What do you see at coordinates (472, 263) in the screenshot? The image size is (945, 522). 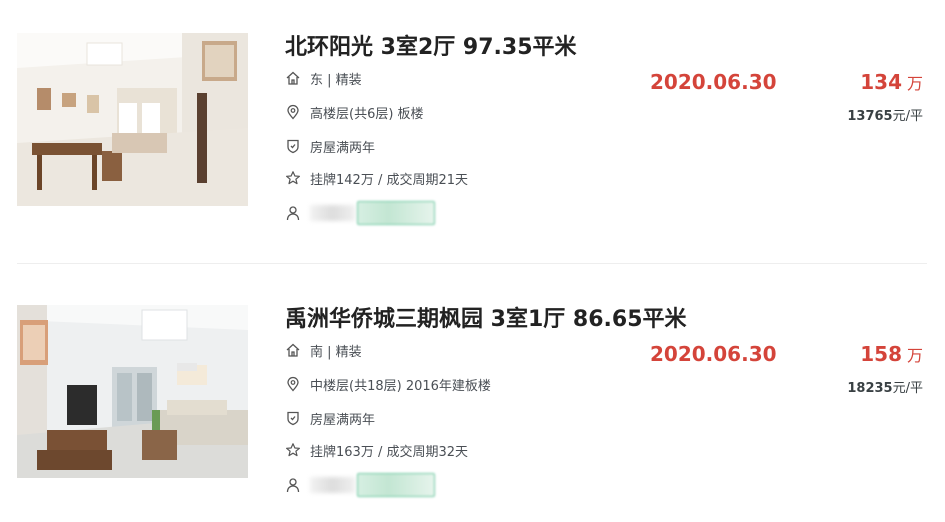 I see `listing-divider` at bounding box center [472, 263].